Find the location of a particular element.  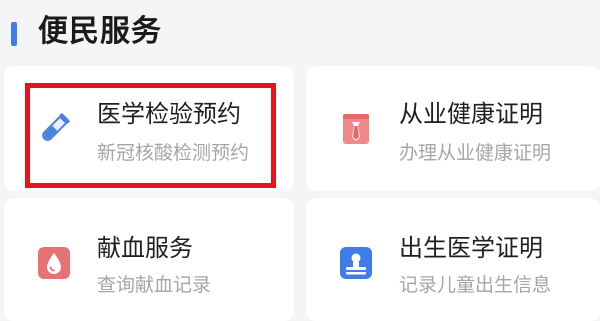

service-title: 从业健康证明 is located at coordinates (471, 114).